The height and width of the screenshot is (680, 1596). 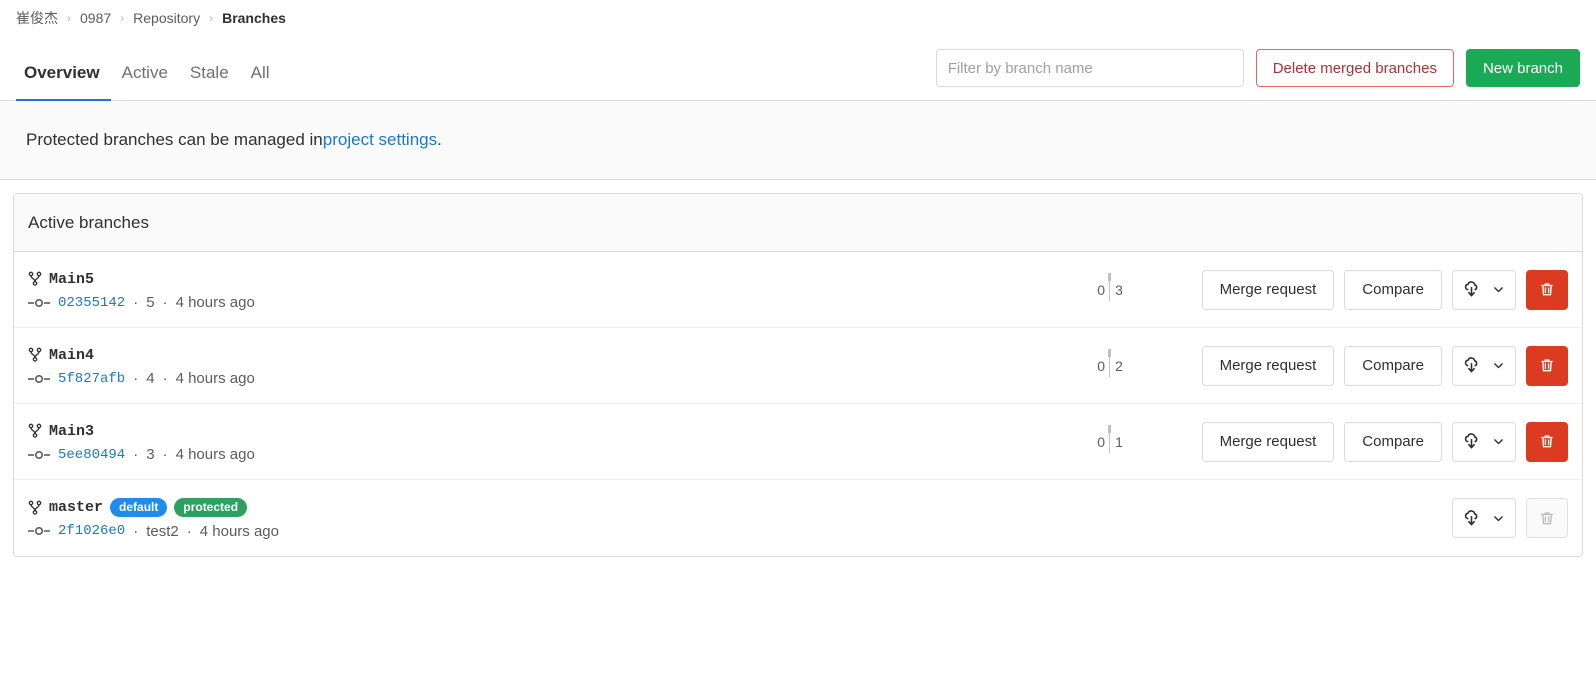 I want to click on tab-active: Active, so click(x=145, y=82).